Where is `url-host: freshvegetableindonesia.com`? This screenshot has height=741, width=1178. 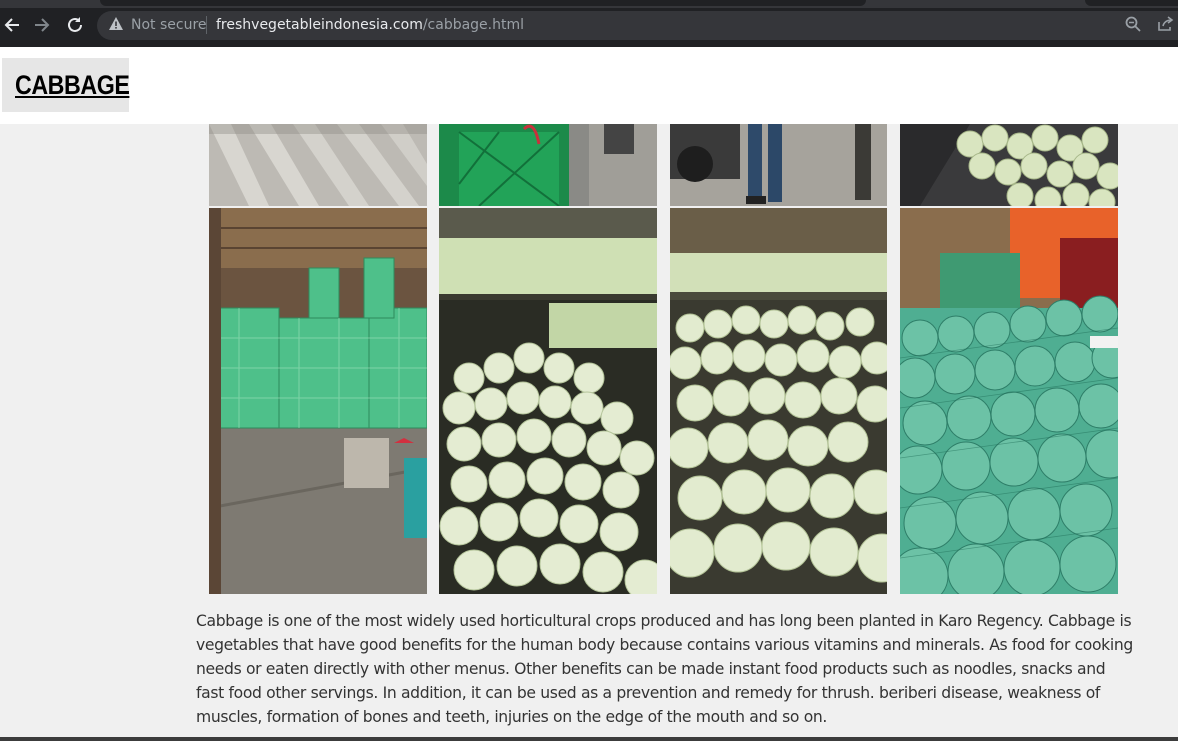 url-host: freshvegetableindonesia.com is located at coordinates (319, 25).